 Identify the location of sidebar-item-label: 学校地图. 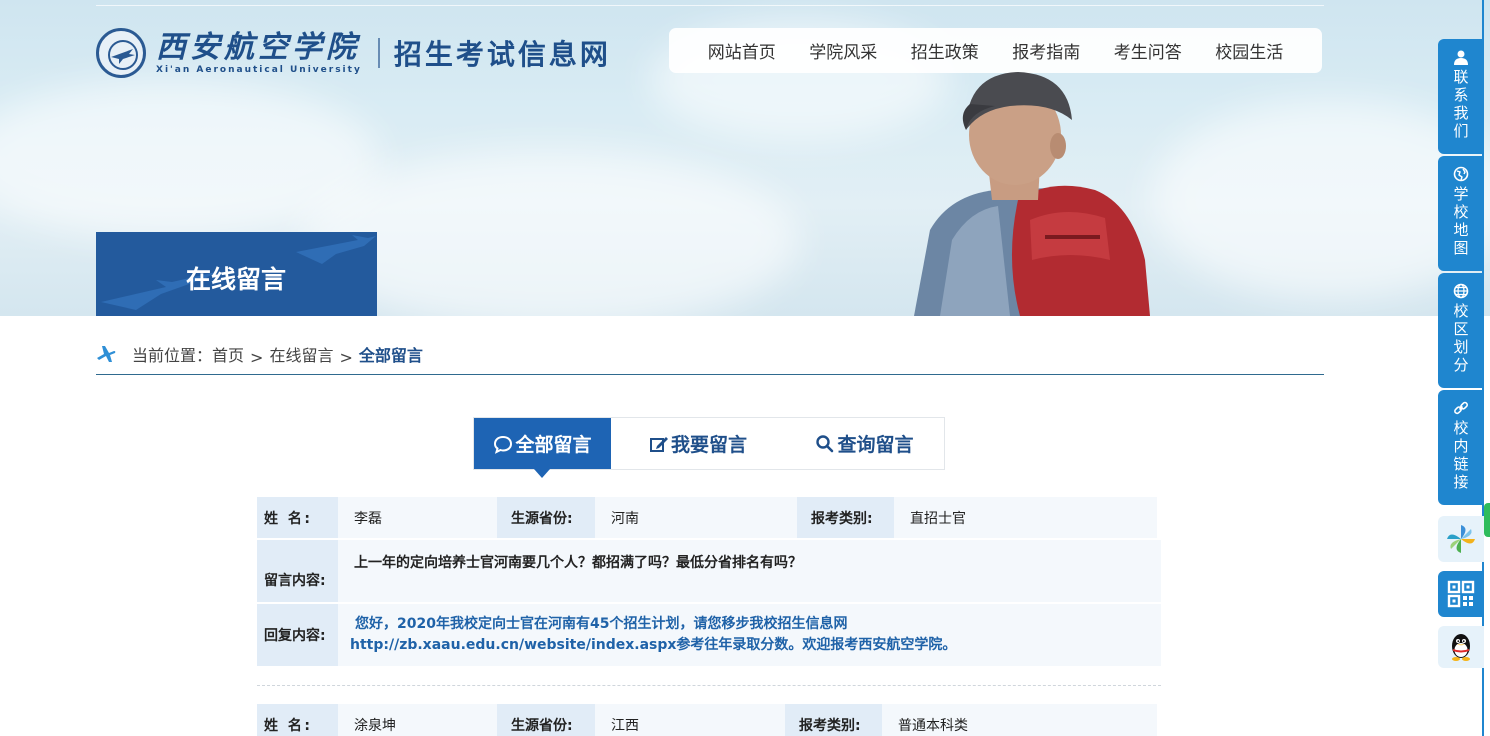
(1460, 222).